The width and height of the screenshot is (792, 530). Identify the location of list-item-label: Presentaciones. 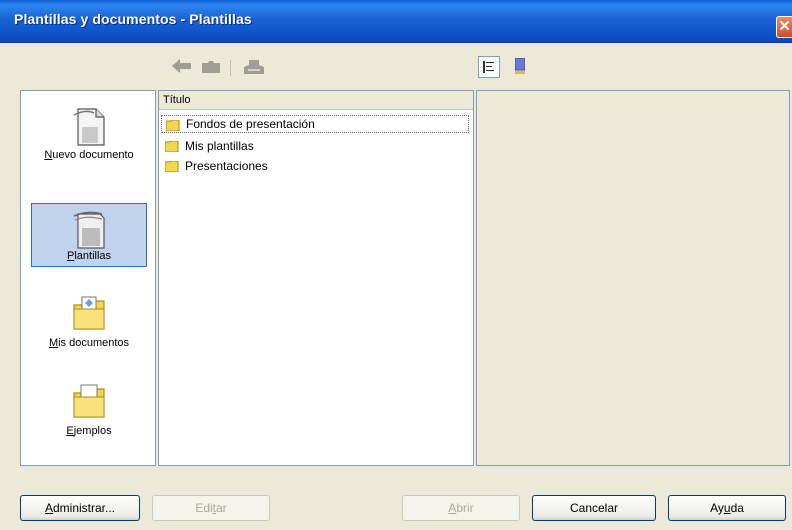
(226, 166).